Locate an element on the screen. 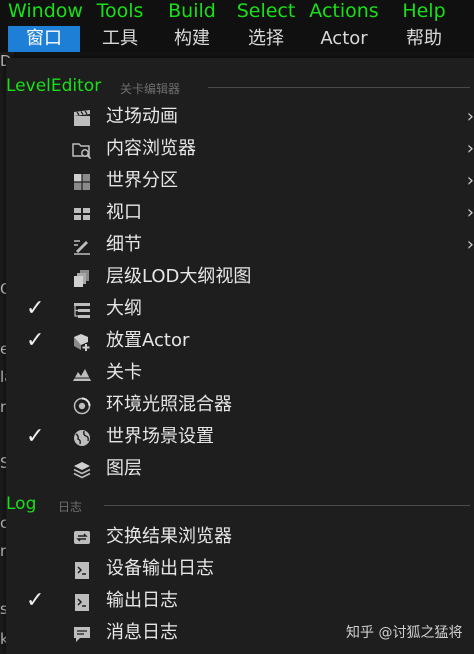 This screenshot has width=474, height=654. env-light-mixer-icon is located at coordinates (82, 406).